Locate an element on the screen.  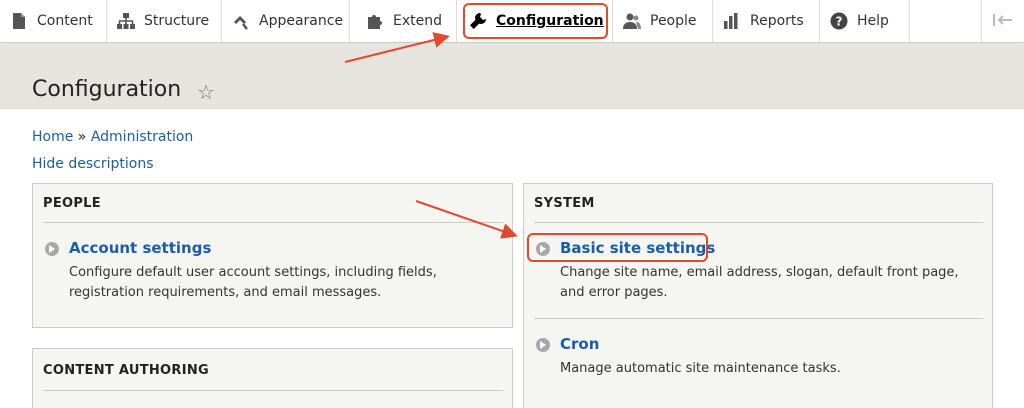
reports-icon is located at coordinates (732, 21).